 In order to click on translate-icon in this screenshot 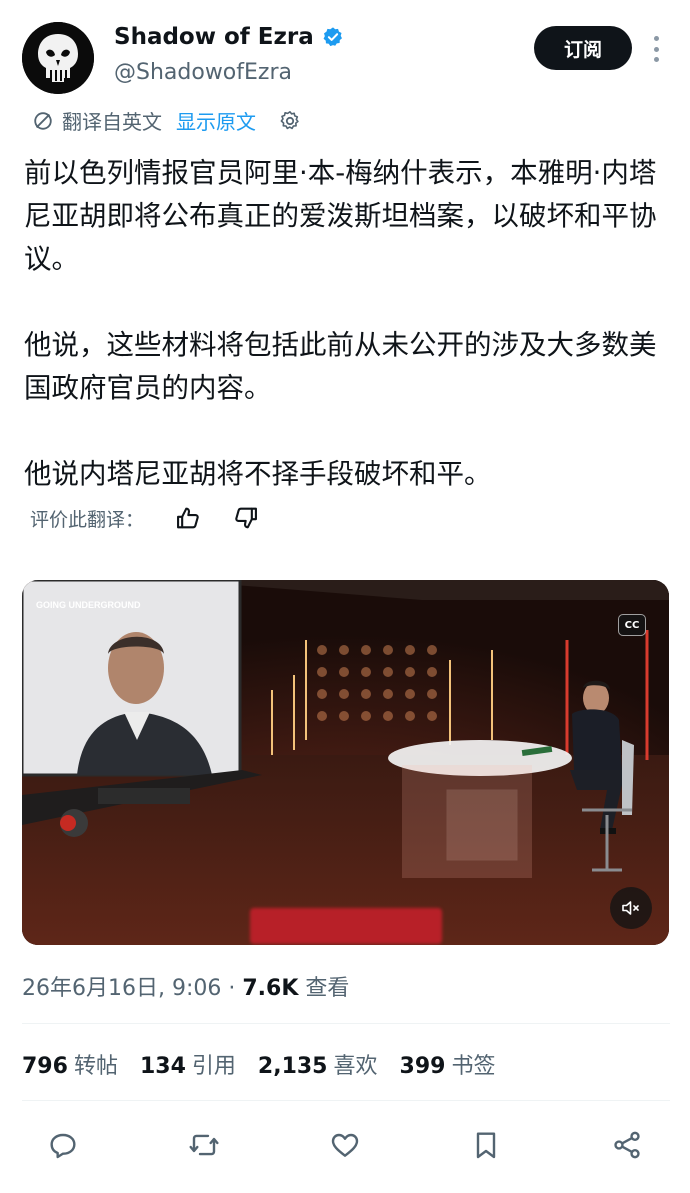, I will do `click(43, 120)`.